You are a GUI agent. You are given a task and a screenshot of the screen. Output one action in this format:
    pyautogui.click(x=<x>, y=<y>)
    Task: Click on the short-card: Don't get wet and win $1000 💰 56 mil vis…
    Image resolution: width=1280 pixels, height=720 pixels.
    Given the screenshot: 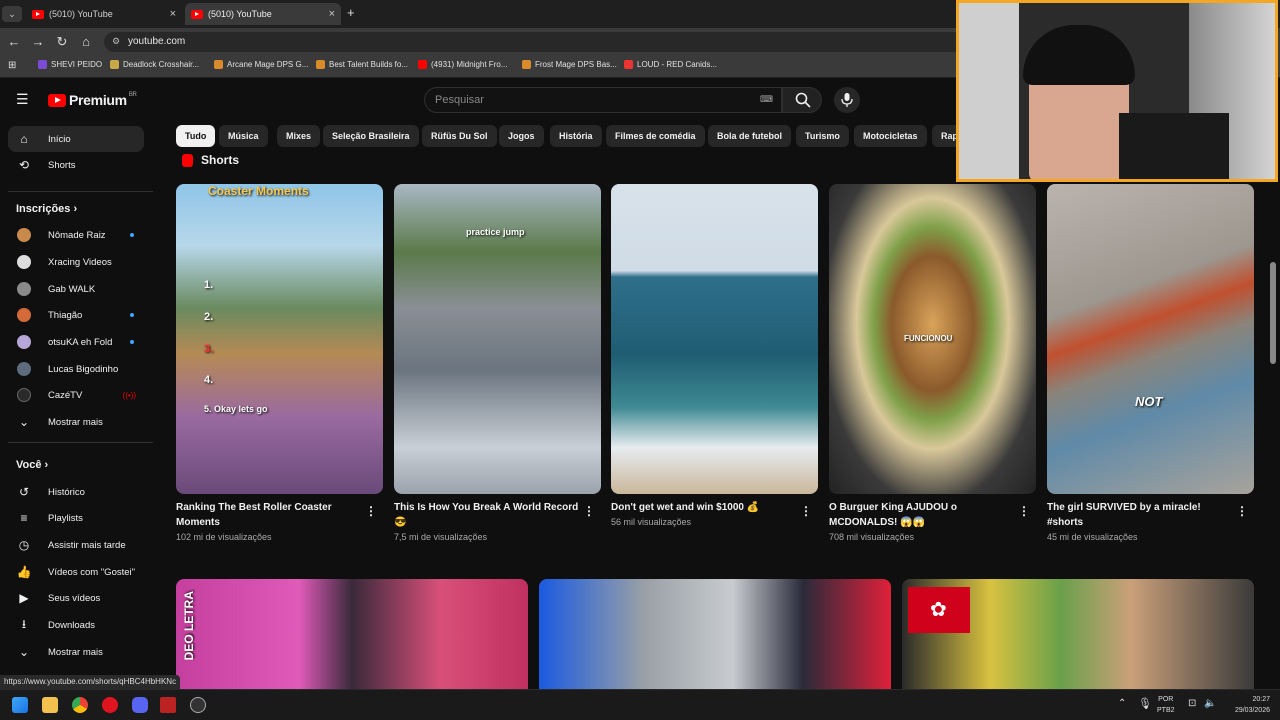 What is the action you would take?
    pyautogui.click(x=714, y=355)
    